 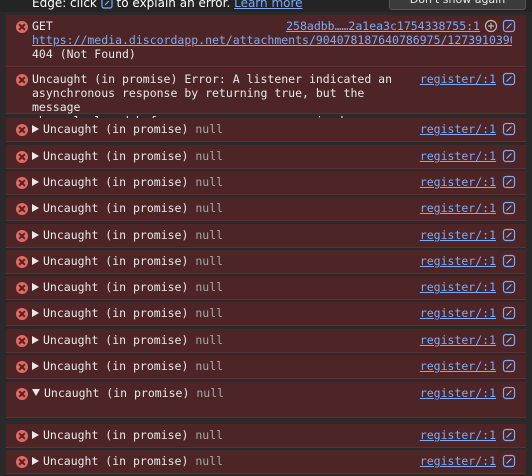 I want to click on banner-text-start: Edge: click, so click(x=64, y=5).